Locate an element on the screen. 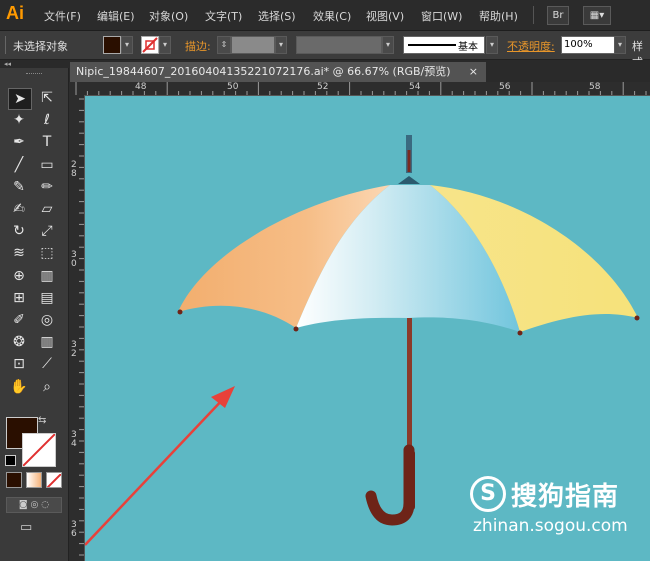  menu-file: 文件(F) is located at coordinates (62, 16).